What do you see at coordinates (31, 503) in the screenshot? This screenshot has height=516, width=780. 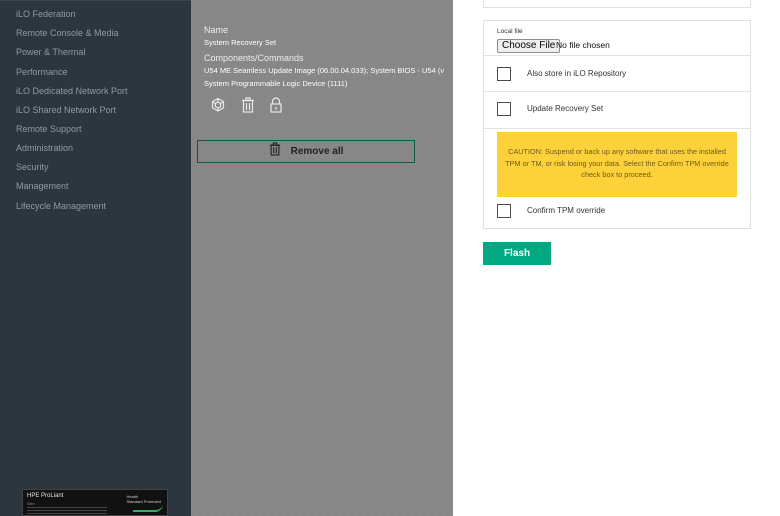 I see `server-thumbnail-subtitle: Gen` at bounding box center [31, 503].